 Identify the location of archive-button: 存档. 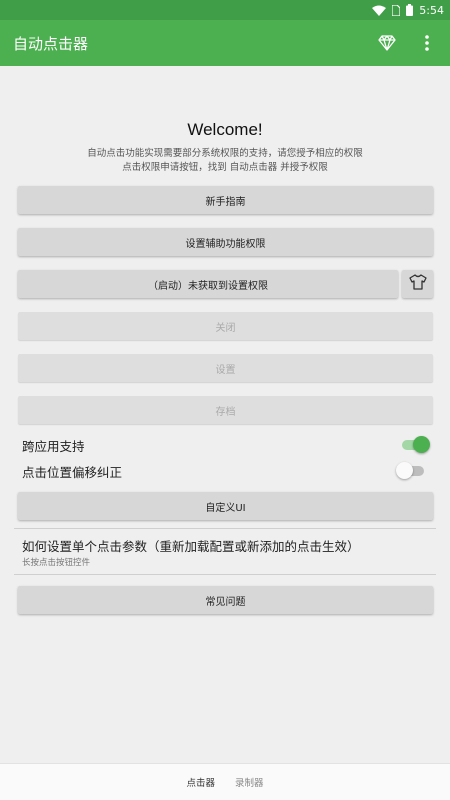
(225, 410).